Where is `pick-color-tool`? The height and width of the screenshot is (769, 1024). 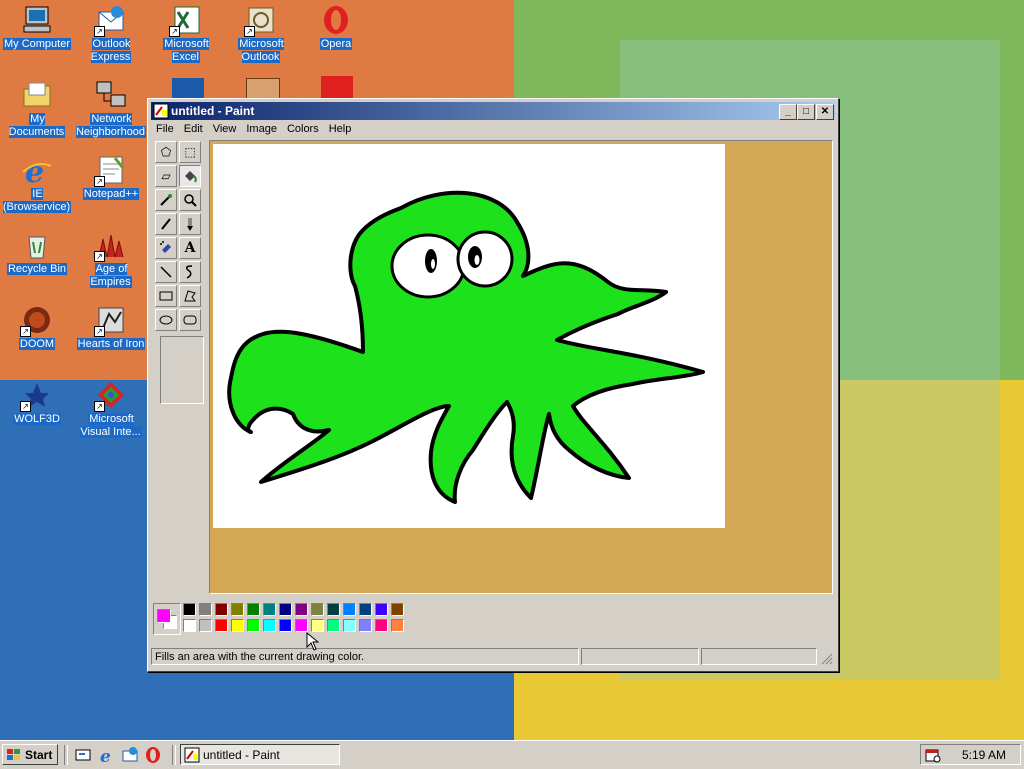 pick-color-tool is located at coordinates (166, 200).